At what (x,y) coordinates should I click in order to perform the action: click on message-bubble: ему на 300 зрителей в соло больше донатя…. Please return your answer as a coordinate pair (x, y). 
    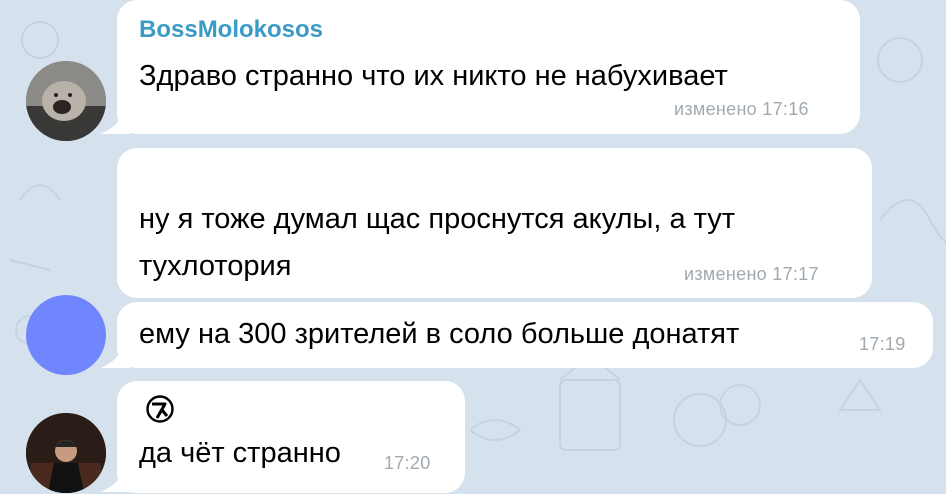
    Looking at the image, I should click on (525, 335).